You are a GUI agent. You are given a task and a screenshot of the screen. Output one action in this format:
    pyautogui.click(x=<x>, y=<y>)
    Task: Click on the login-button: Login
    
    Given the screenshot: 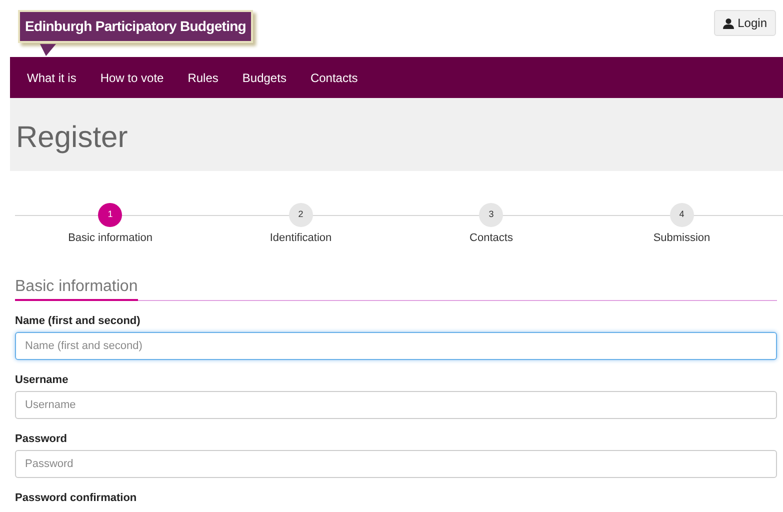 What is the action you would take?
    pyautogui.click(x=745, y=23)
    